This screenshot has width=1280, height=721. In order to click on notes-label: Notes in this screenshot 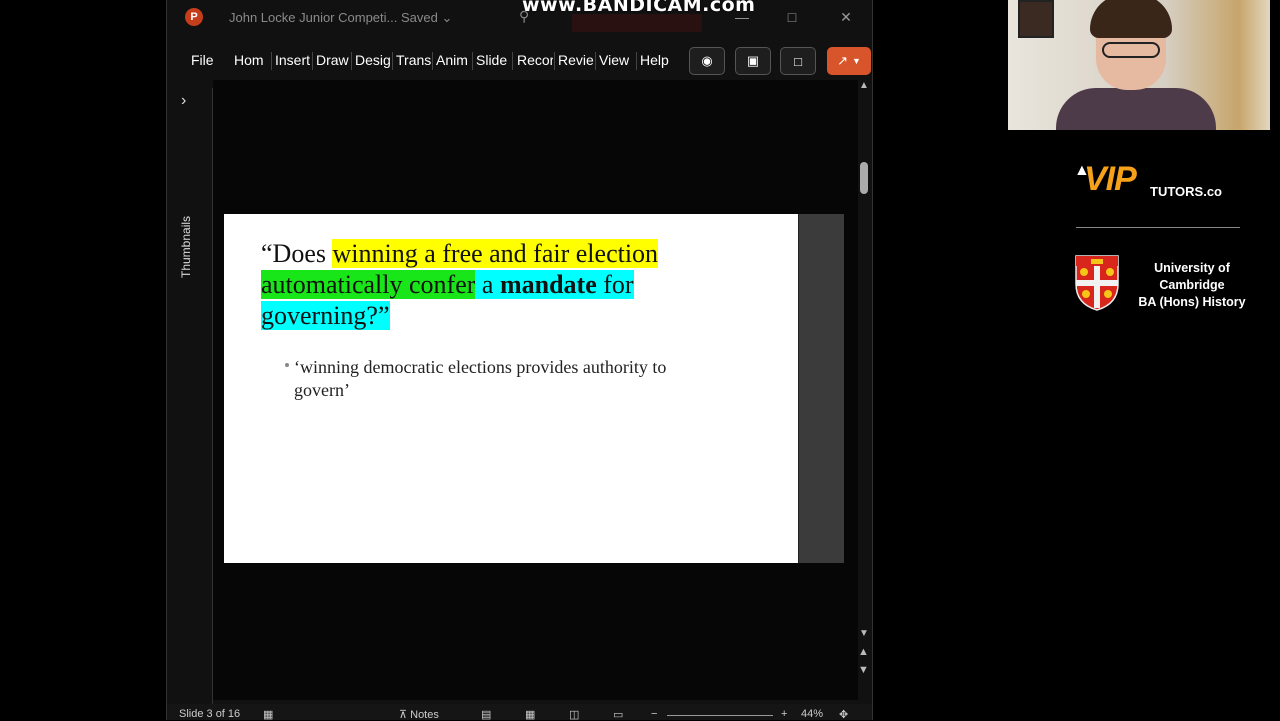, I will do `click(424, 715)`.